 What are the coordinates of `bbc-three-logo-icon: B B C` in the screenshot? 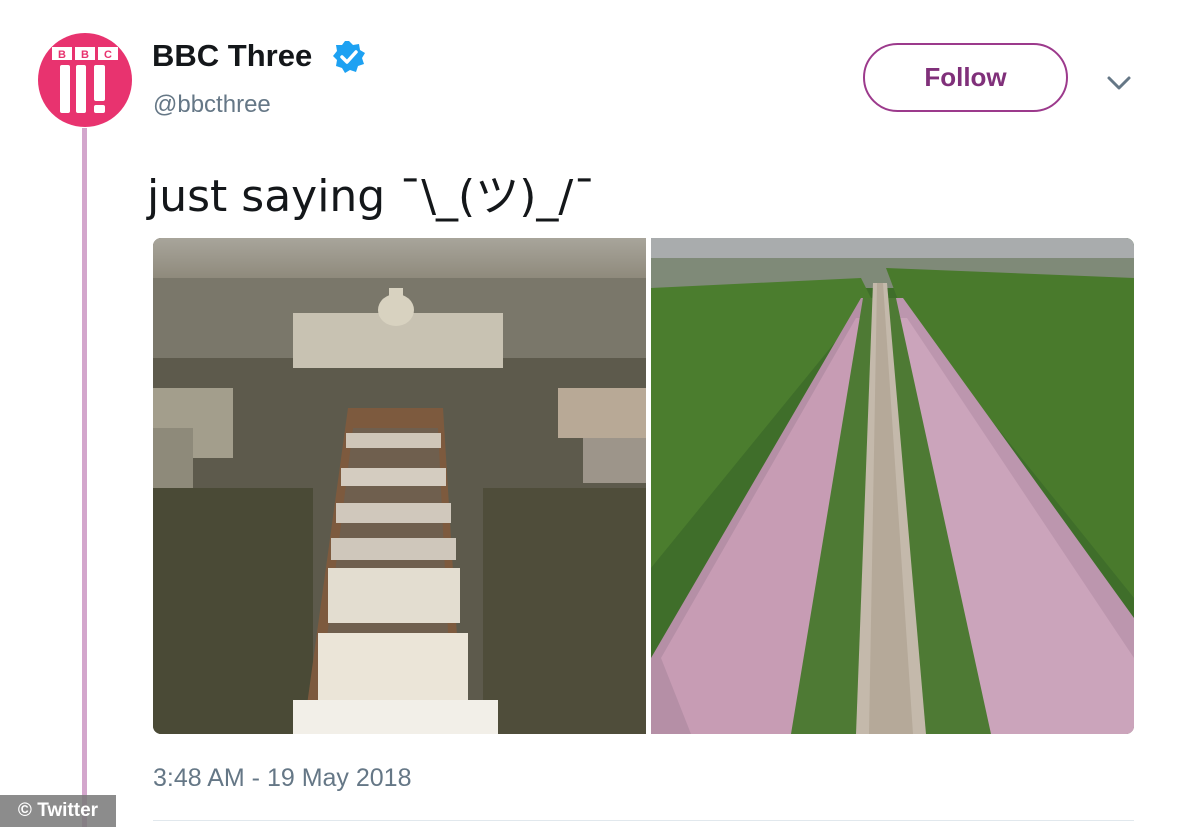 It's located at (85, 80).